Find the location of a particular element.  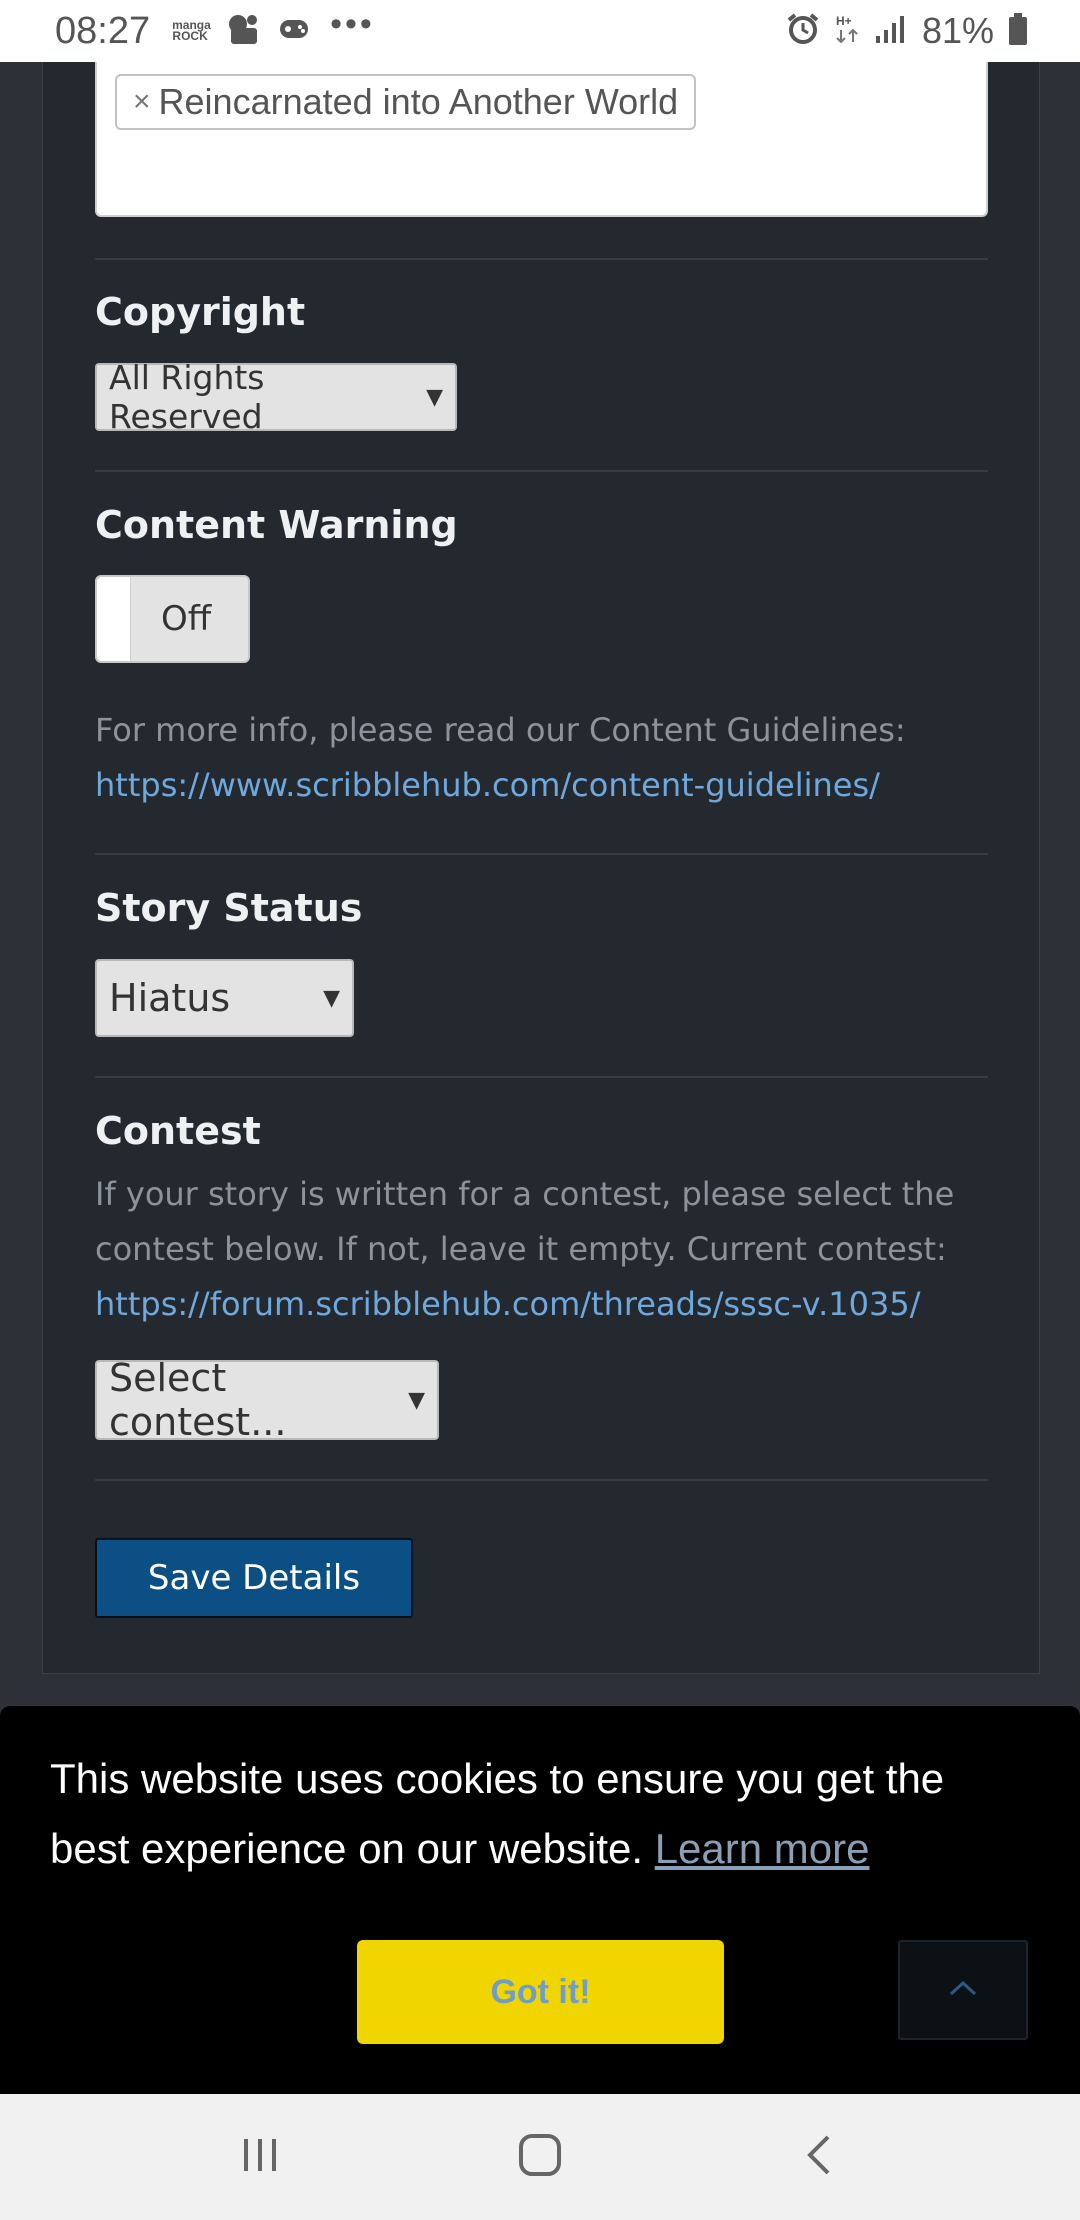

alarm-icon is located at coordinates (803, 31).